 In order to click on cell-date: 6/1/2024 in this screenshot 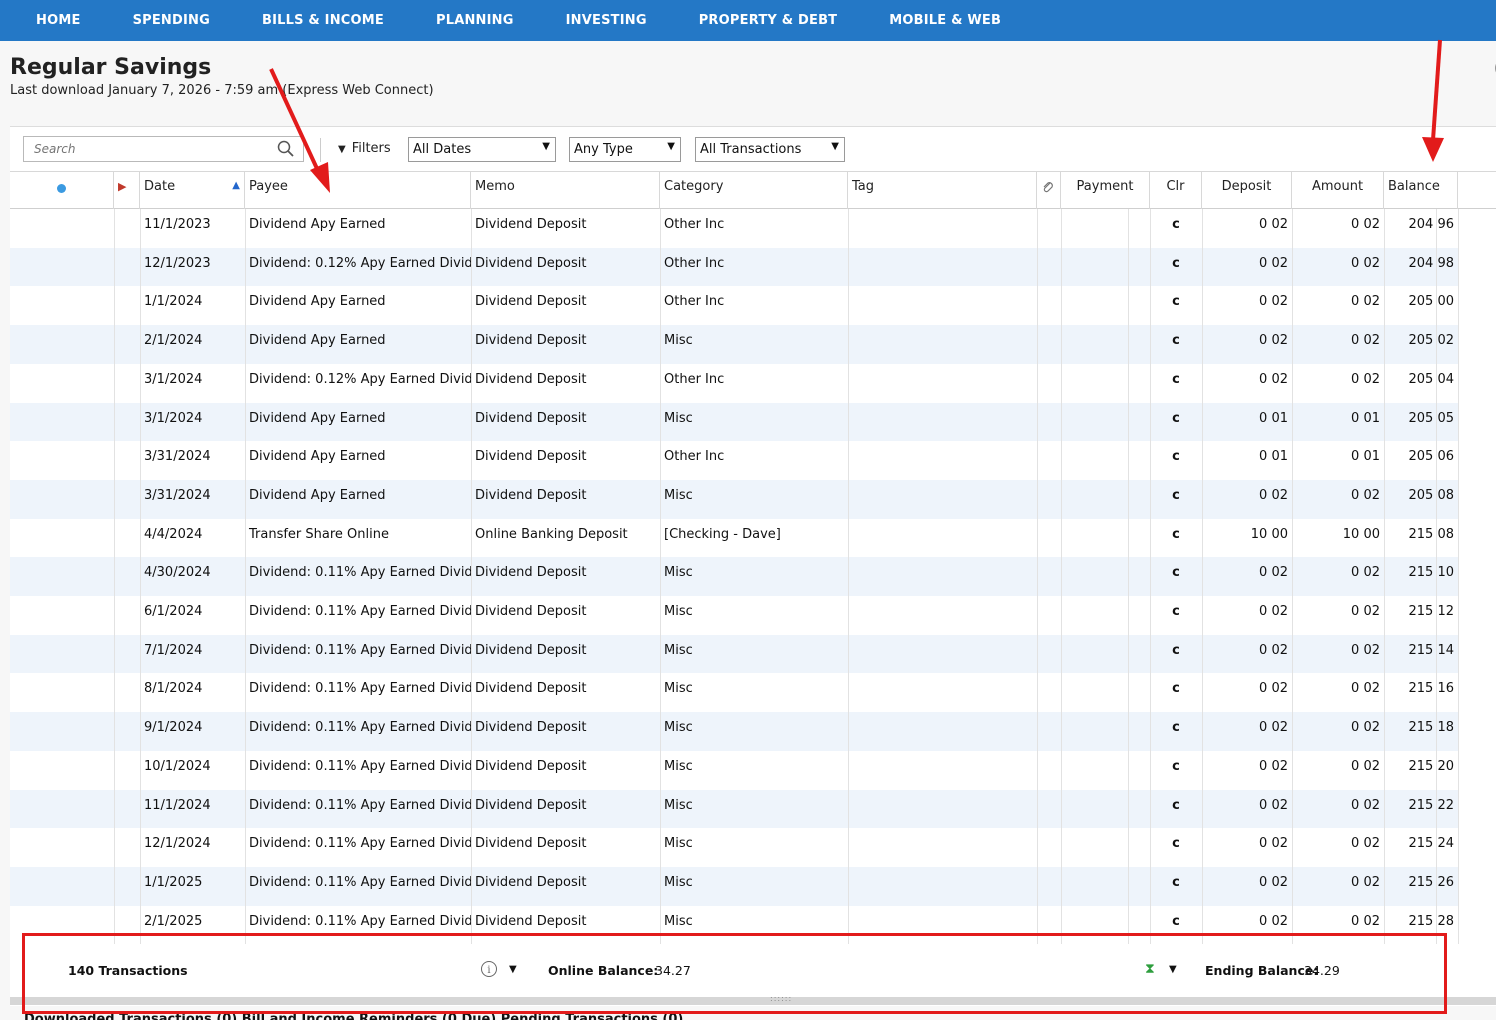, I will do `click(173, 611)`.